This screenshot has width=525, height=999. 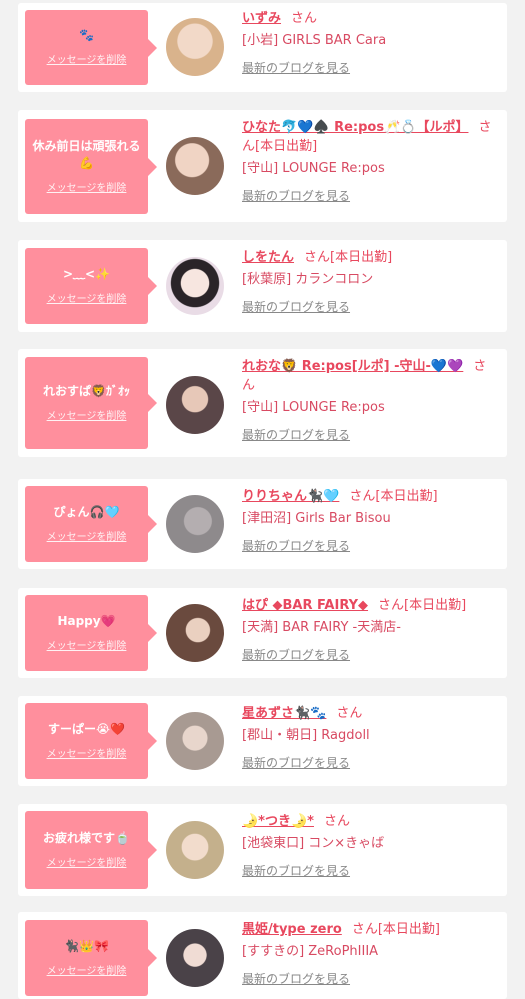 I want to click on message-text: 休み前日は頑張れる💪, so click(x=86, y=154).